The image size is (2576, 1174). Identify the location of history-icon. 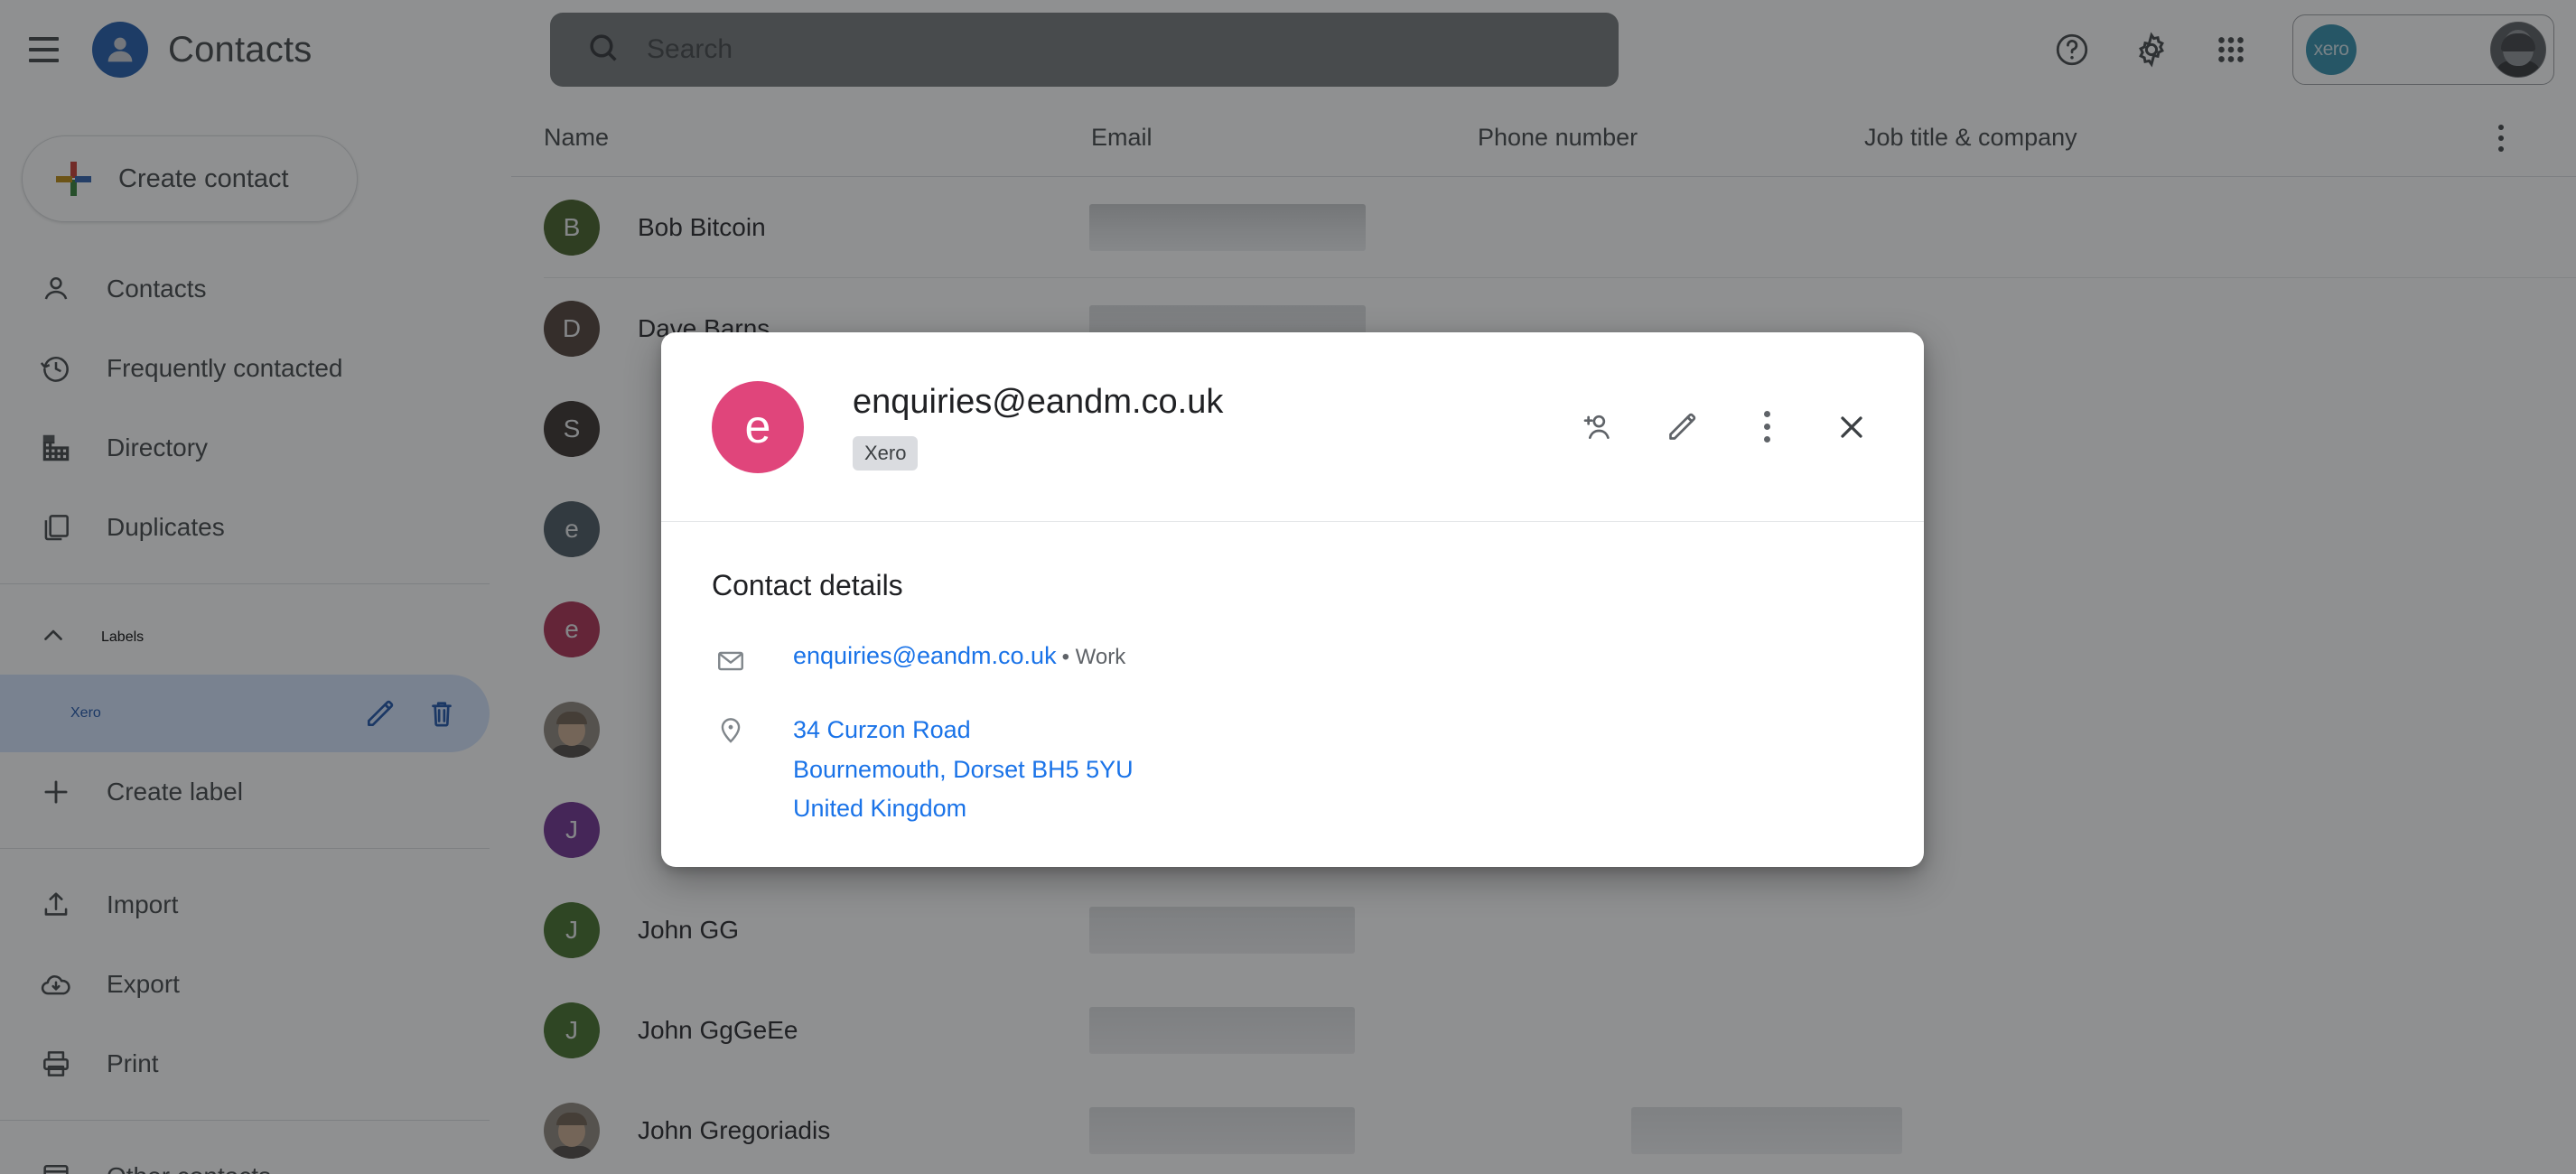
(56, 368).